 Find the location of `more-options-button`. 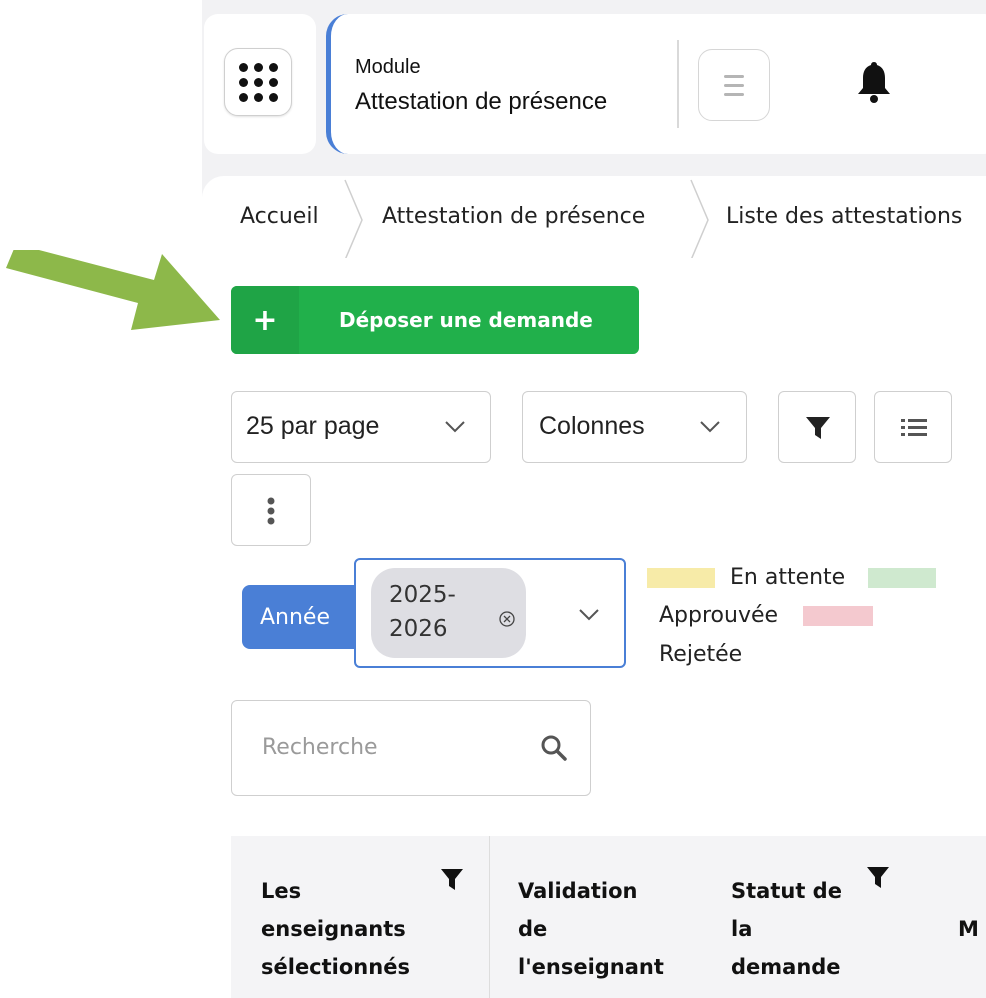

more-options-button is located at coordinates (271, 510).